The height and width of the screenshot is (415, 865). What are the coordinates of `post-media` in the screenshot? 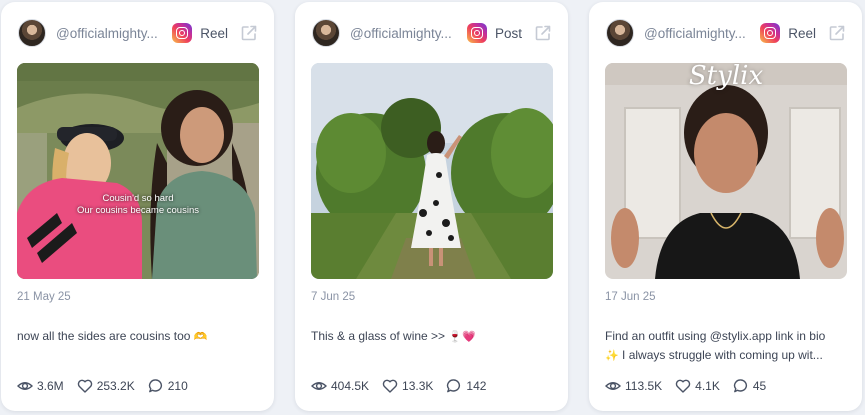 It's located at (432, 171).